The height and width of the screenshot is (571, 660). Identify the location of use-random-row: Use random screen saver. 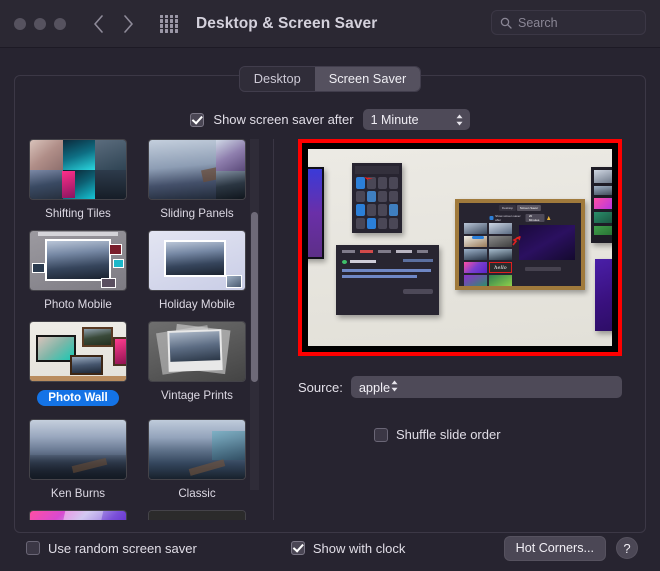
(111, 548).